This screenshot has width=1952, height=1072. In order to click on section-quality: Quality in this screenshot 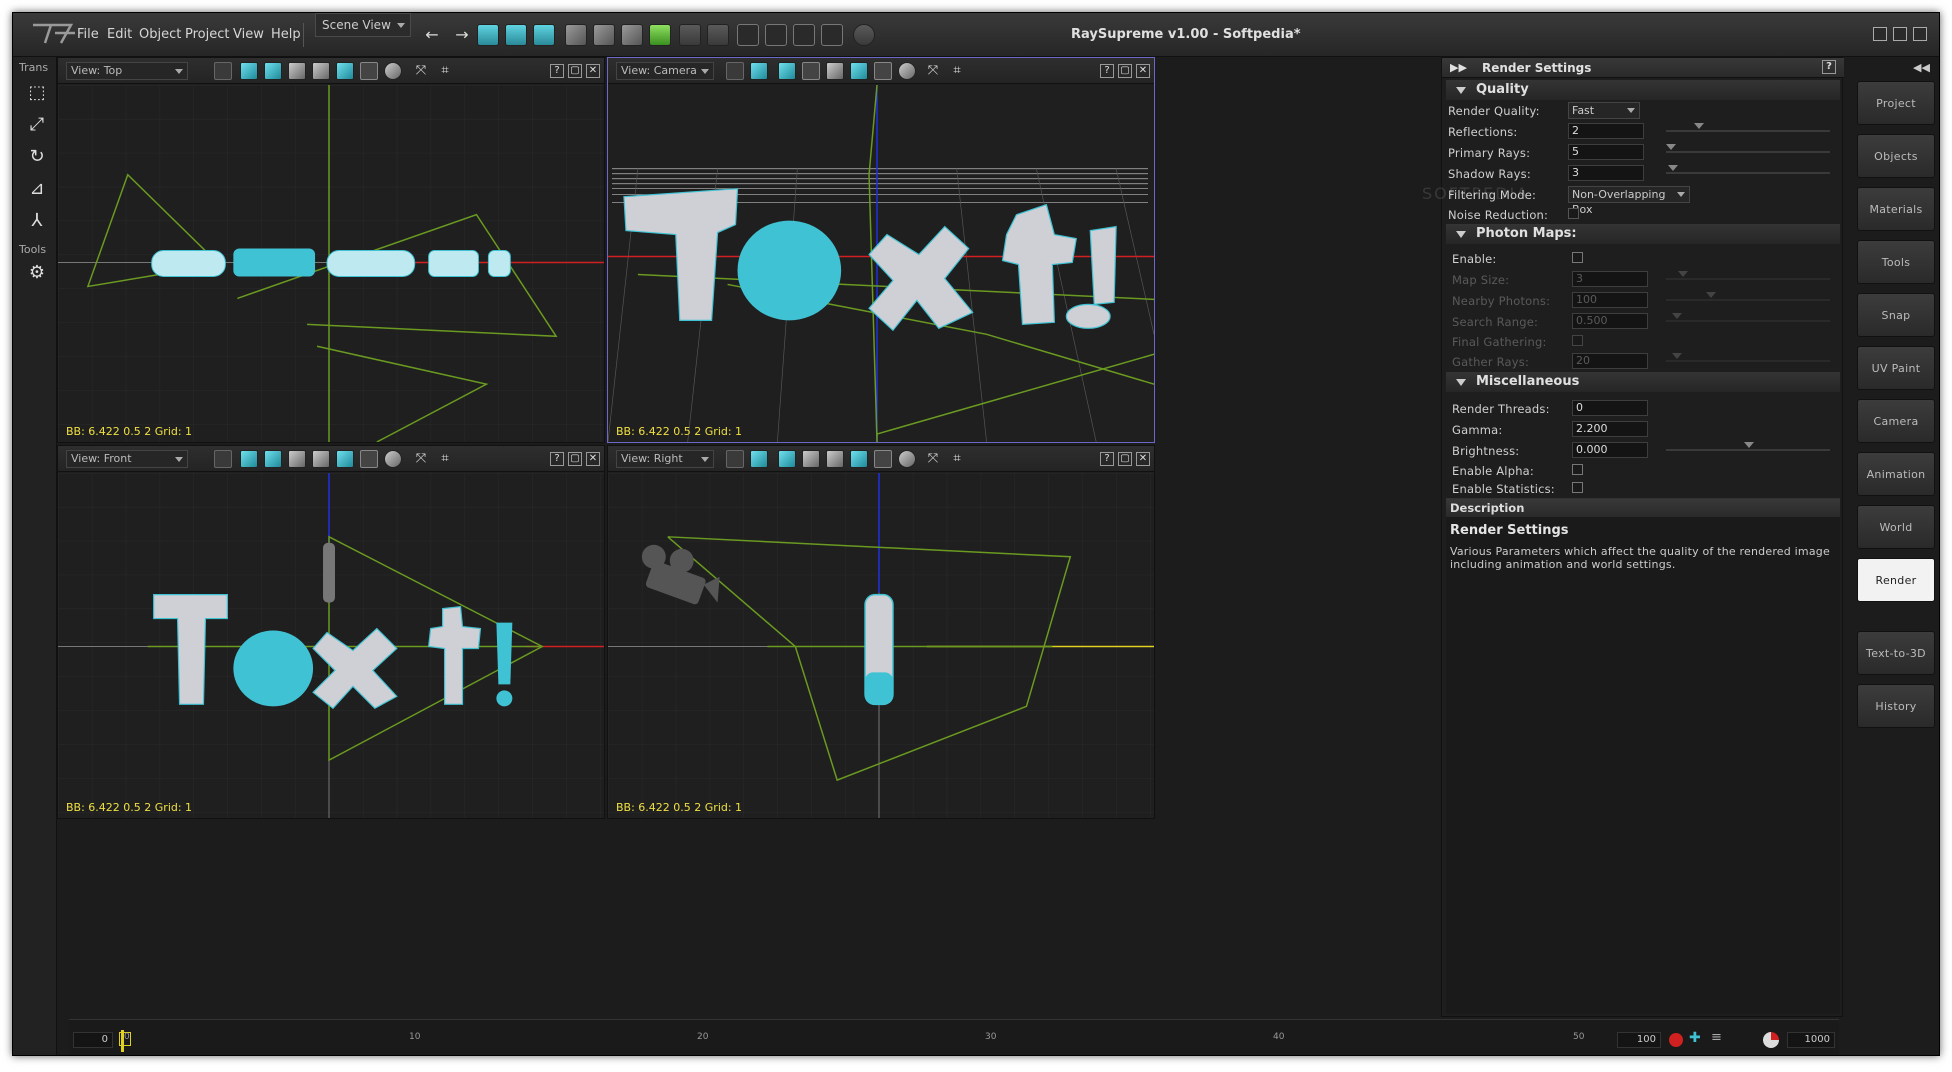, I will do `click(1643, 90)`.